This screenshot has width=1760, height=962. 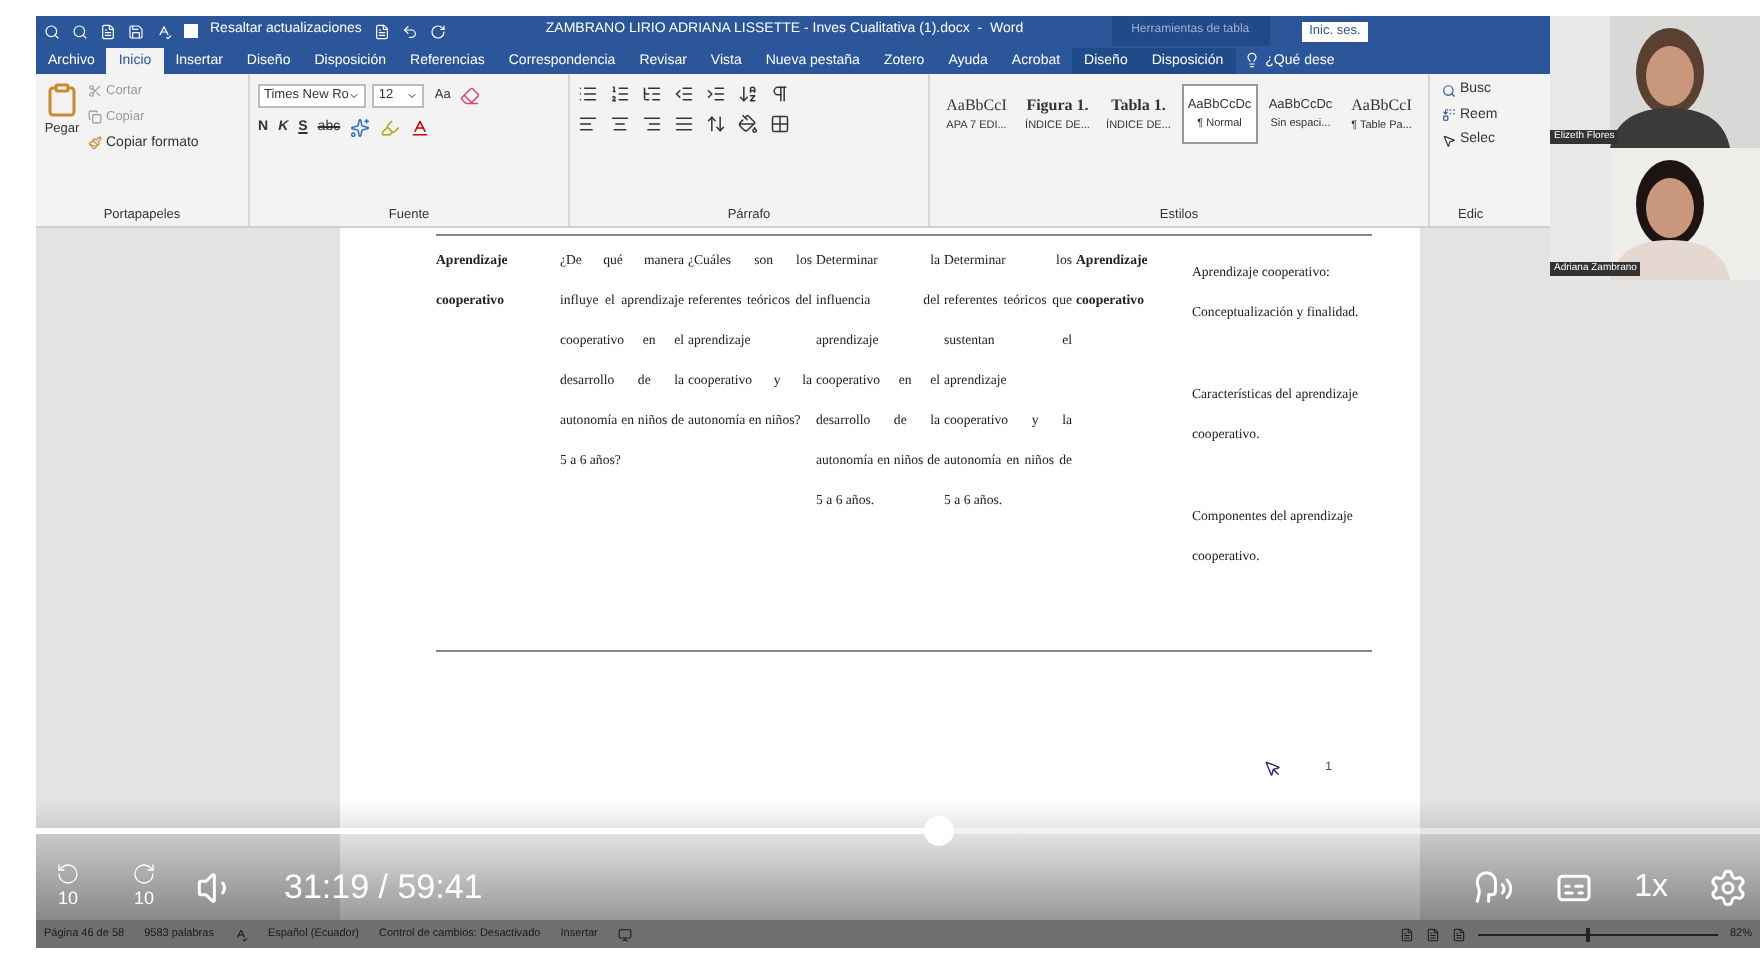 What do you see at coordinates (95, 143) in the screenshot?
I see `paintbrush-icon` at bounding box center [95, 143].